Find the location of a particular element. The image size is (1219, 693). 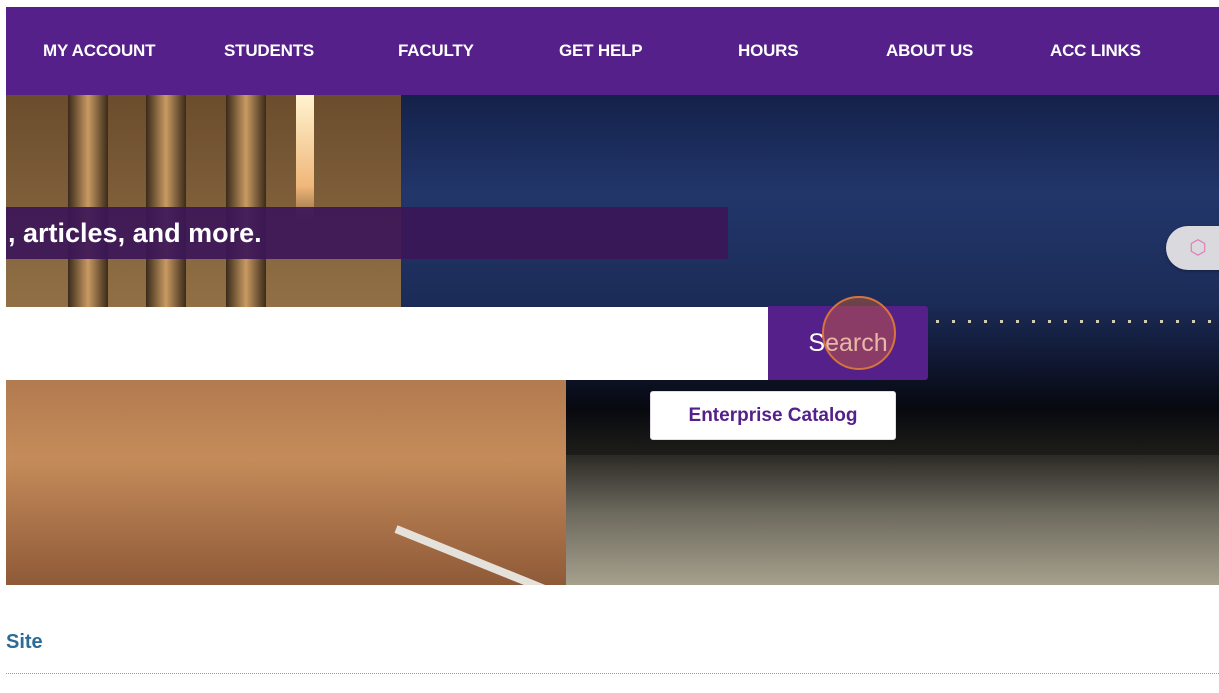

cube-icon: ⬡ is located at coordinates (1198, 248).